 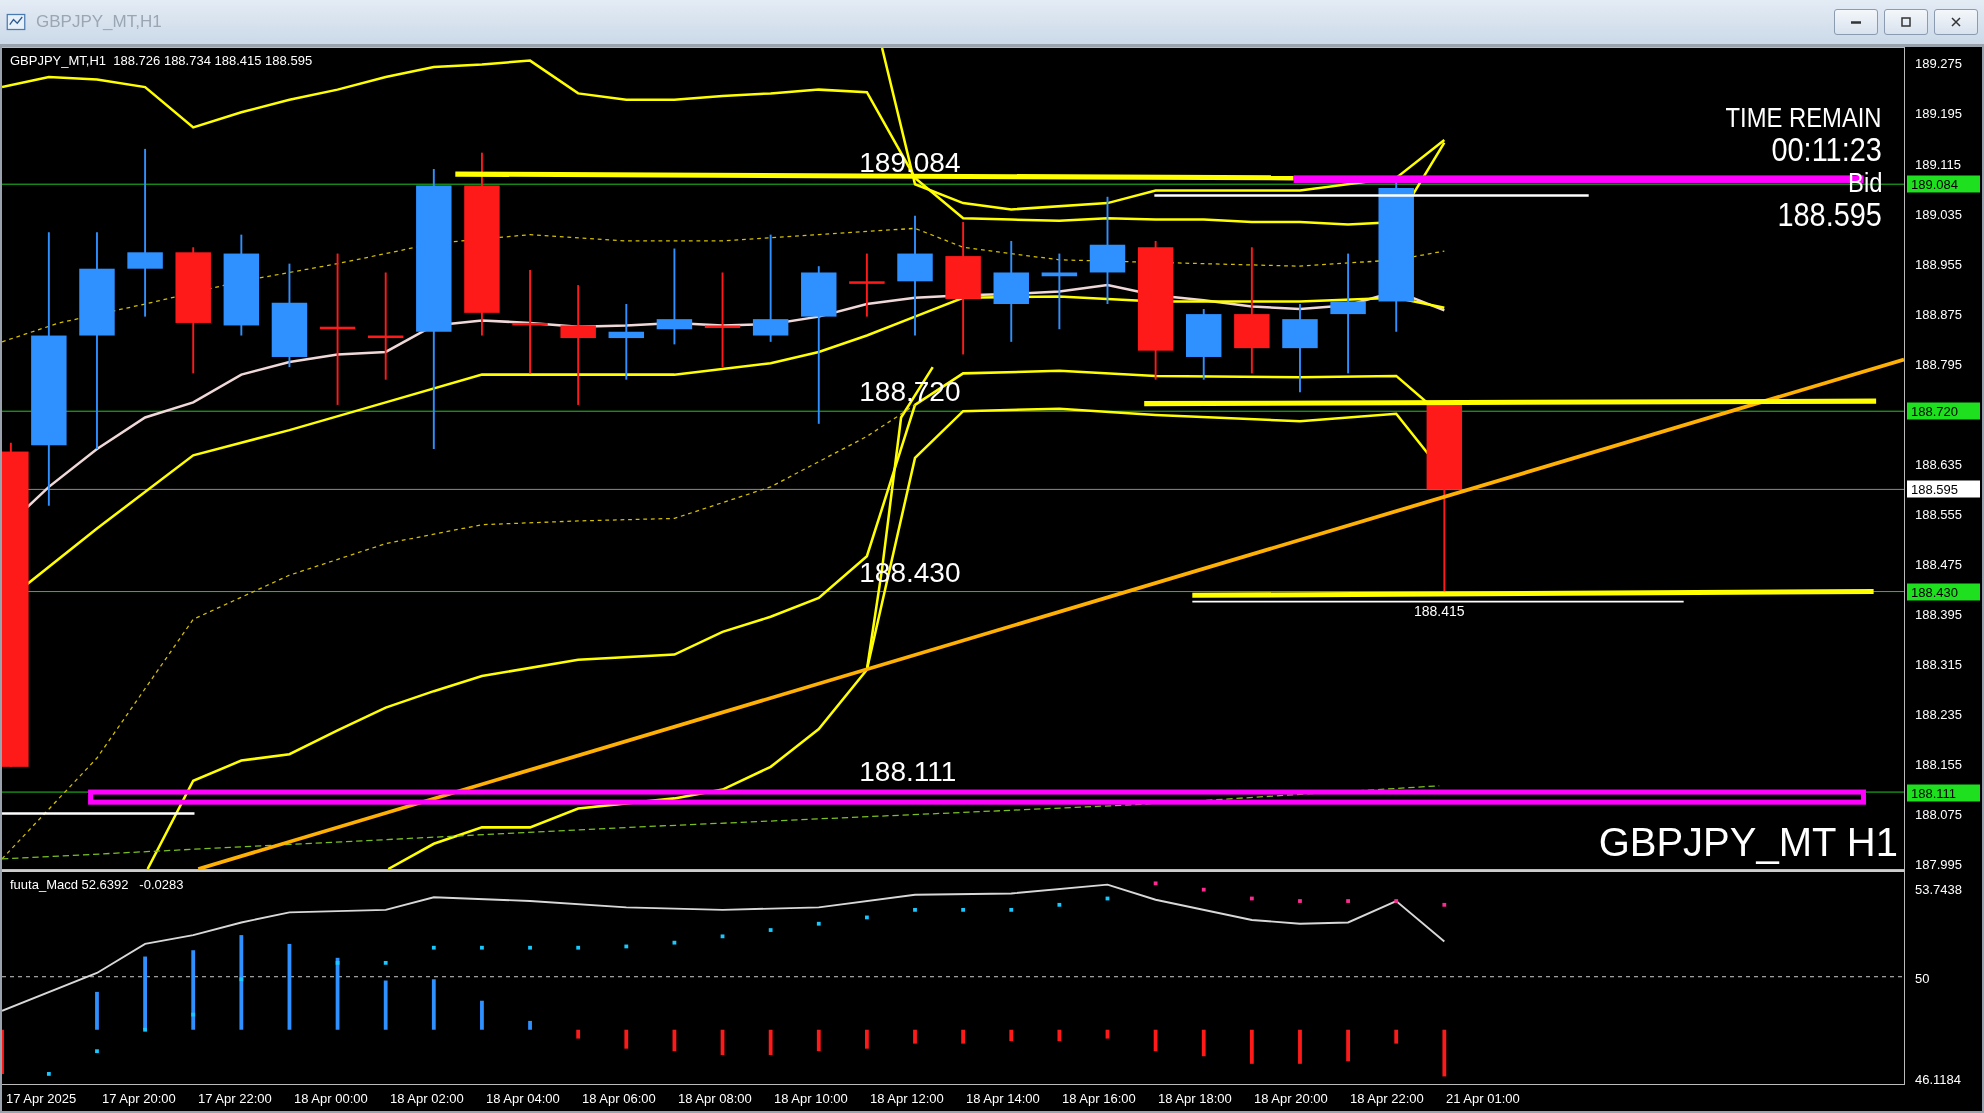 I want to click on indicator-tick: 50, so click(x=1922, y=977).